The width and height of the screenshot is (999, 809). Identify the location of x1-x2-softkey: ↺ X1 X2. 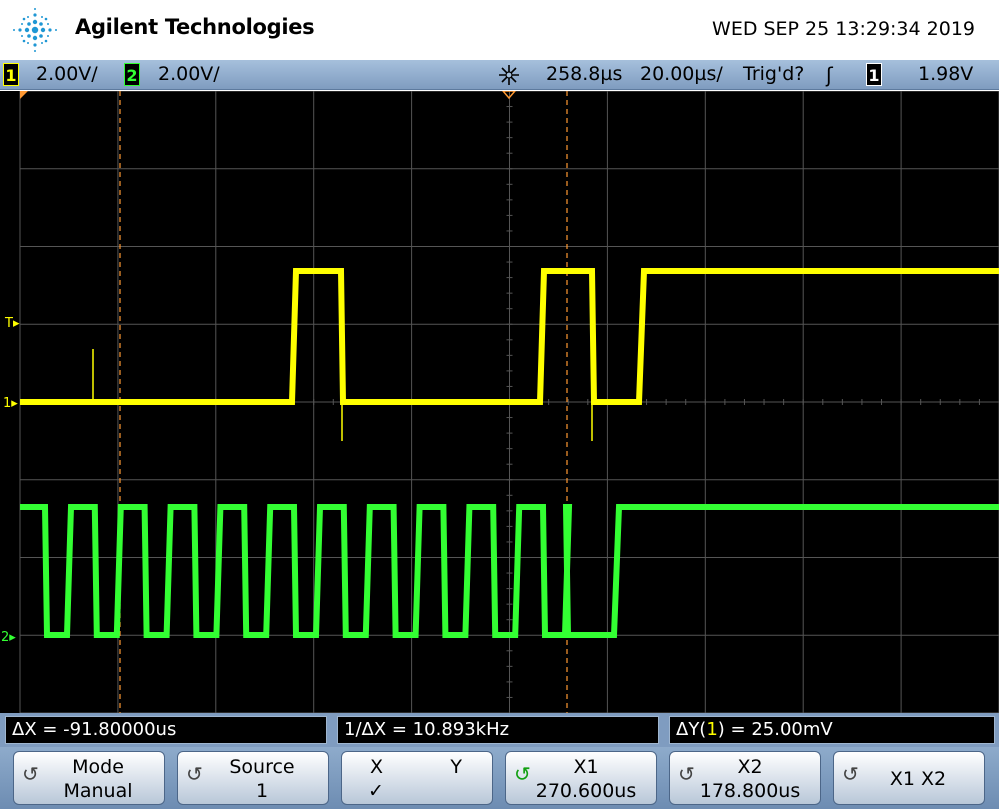
(909, 778).